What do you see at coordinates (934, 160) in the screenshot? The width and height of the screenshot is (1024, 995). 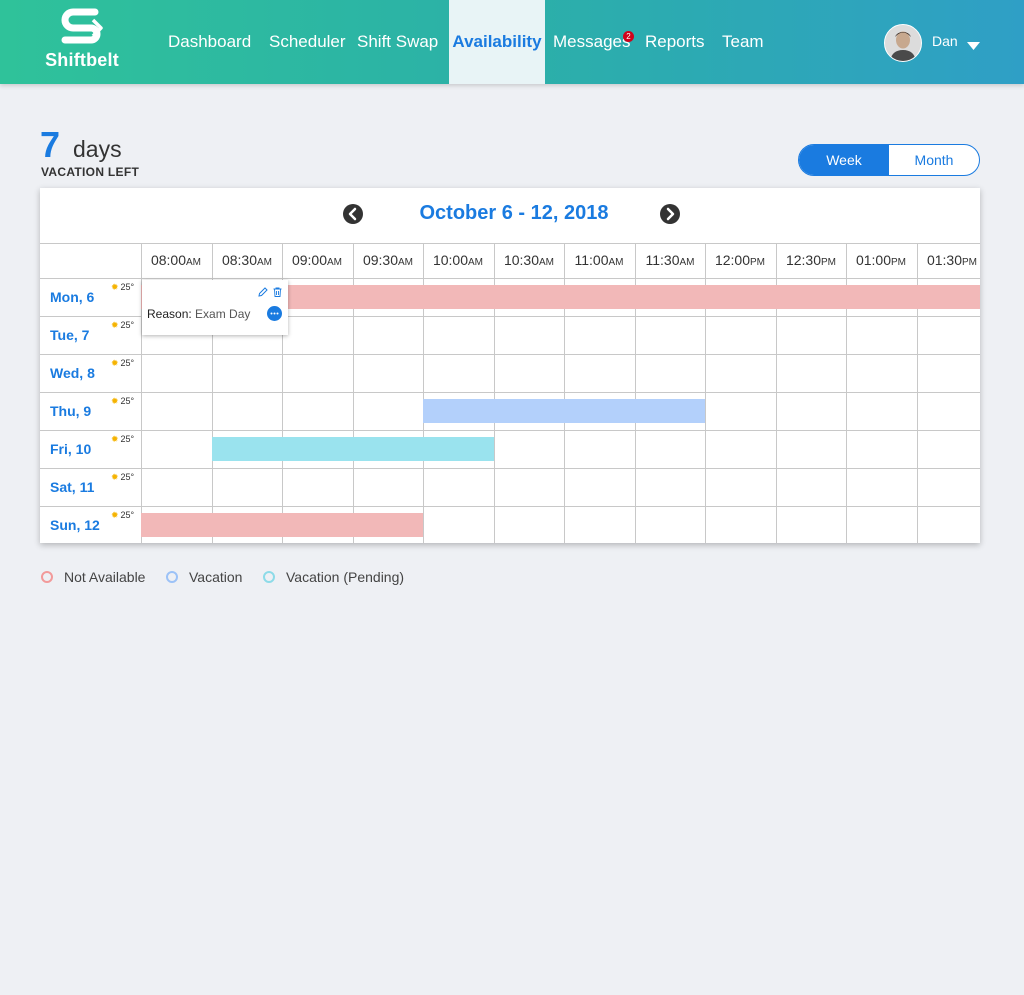 I see `view-month-button: Month` at bounding box center [934, 160].